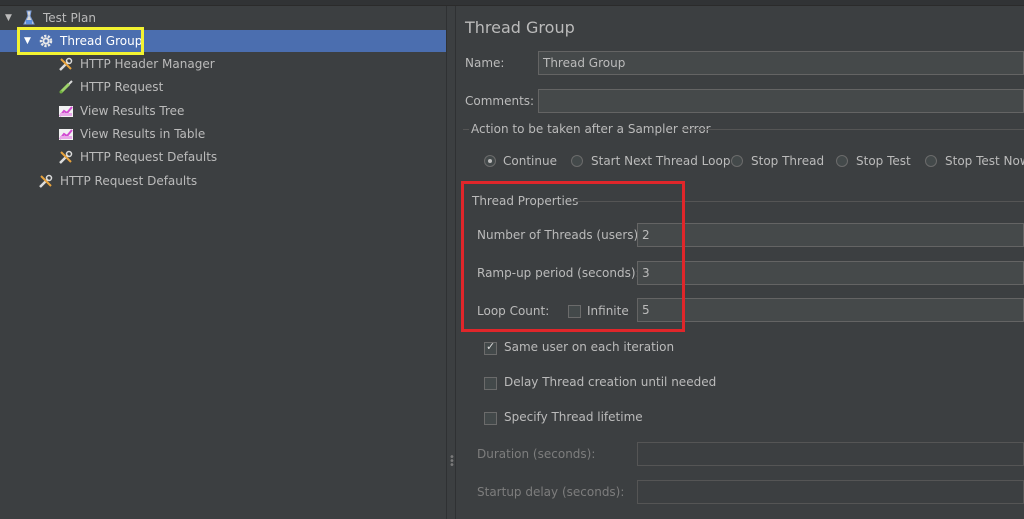 The image size is (1024, 519). What do you see at coordinates (781, 101) in the screenshot?
I see `comments-input` at bounding box center [781, 101].